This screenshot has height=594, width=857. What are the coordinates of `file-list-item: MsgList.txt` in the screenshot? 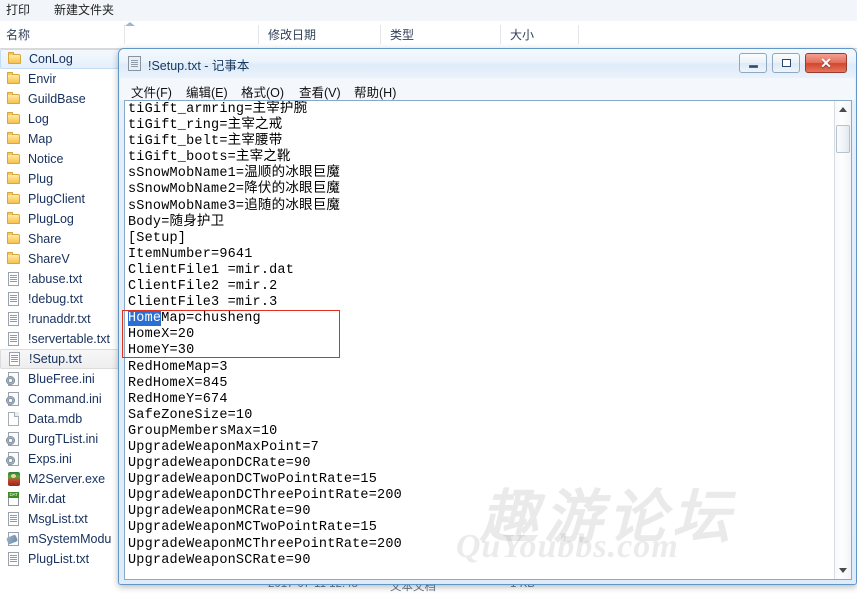 It's located at (62, 519).